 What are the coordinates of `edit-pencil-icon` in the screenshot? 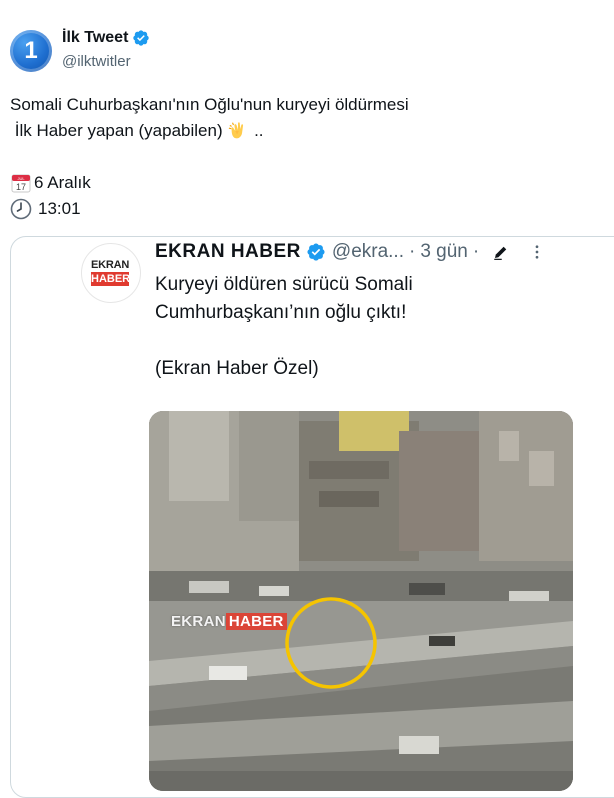 It's located at (500, 253).